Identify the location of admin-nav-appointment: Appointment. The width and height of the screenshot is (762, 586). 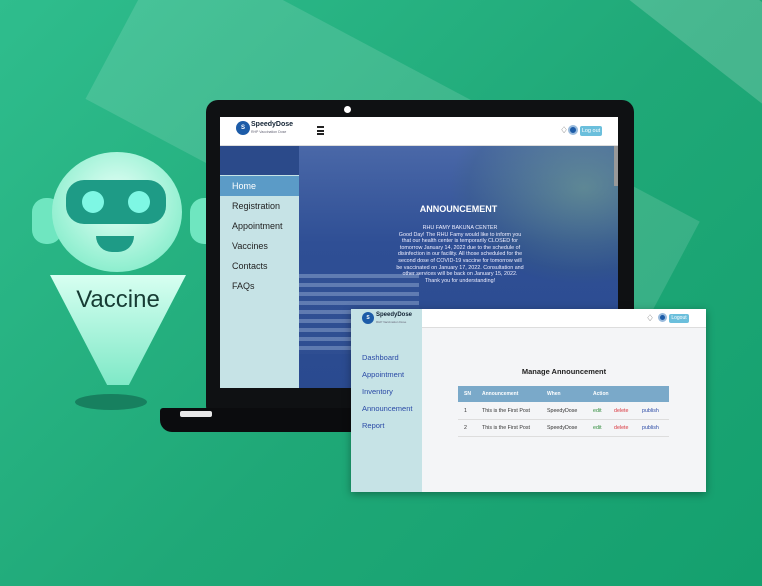
(383, 374).